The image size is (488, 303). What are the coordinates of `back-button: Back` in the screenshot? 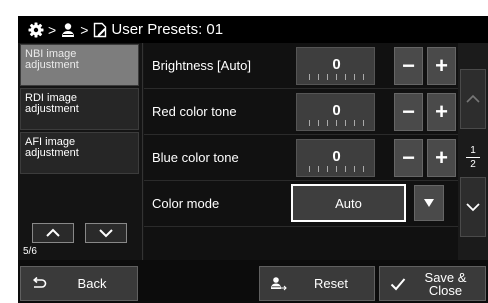 It's located at (79, 283).